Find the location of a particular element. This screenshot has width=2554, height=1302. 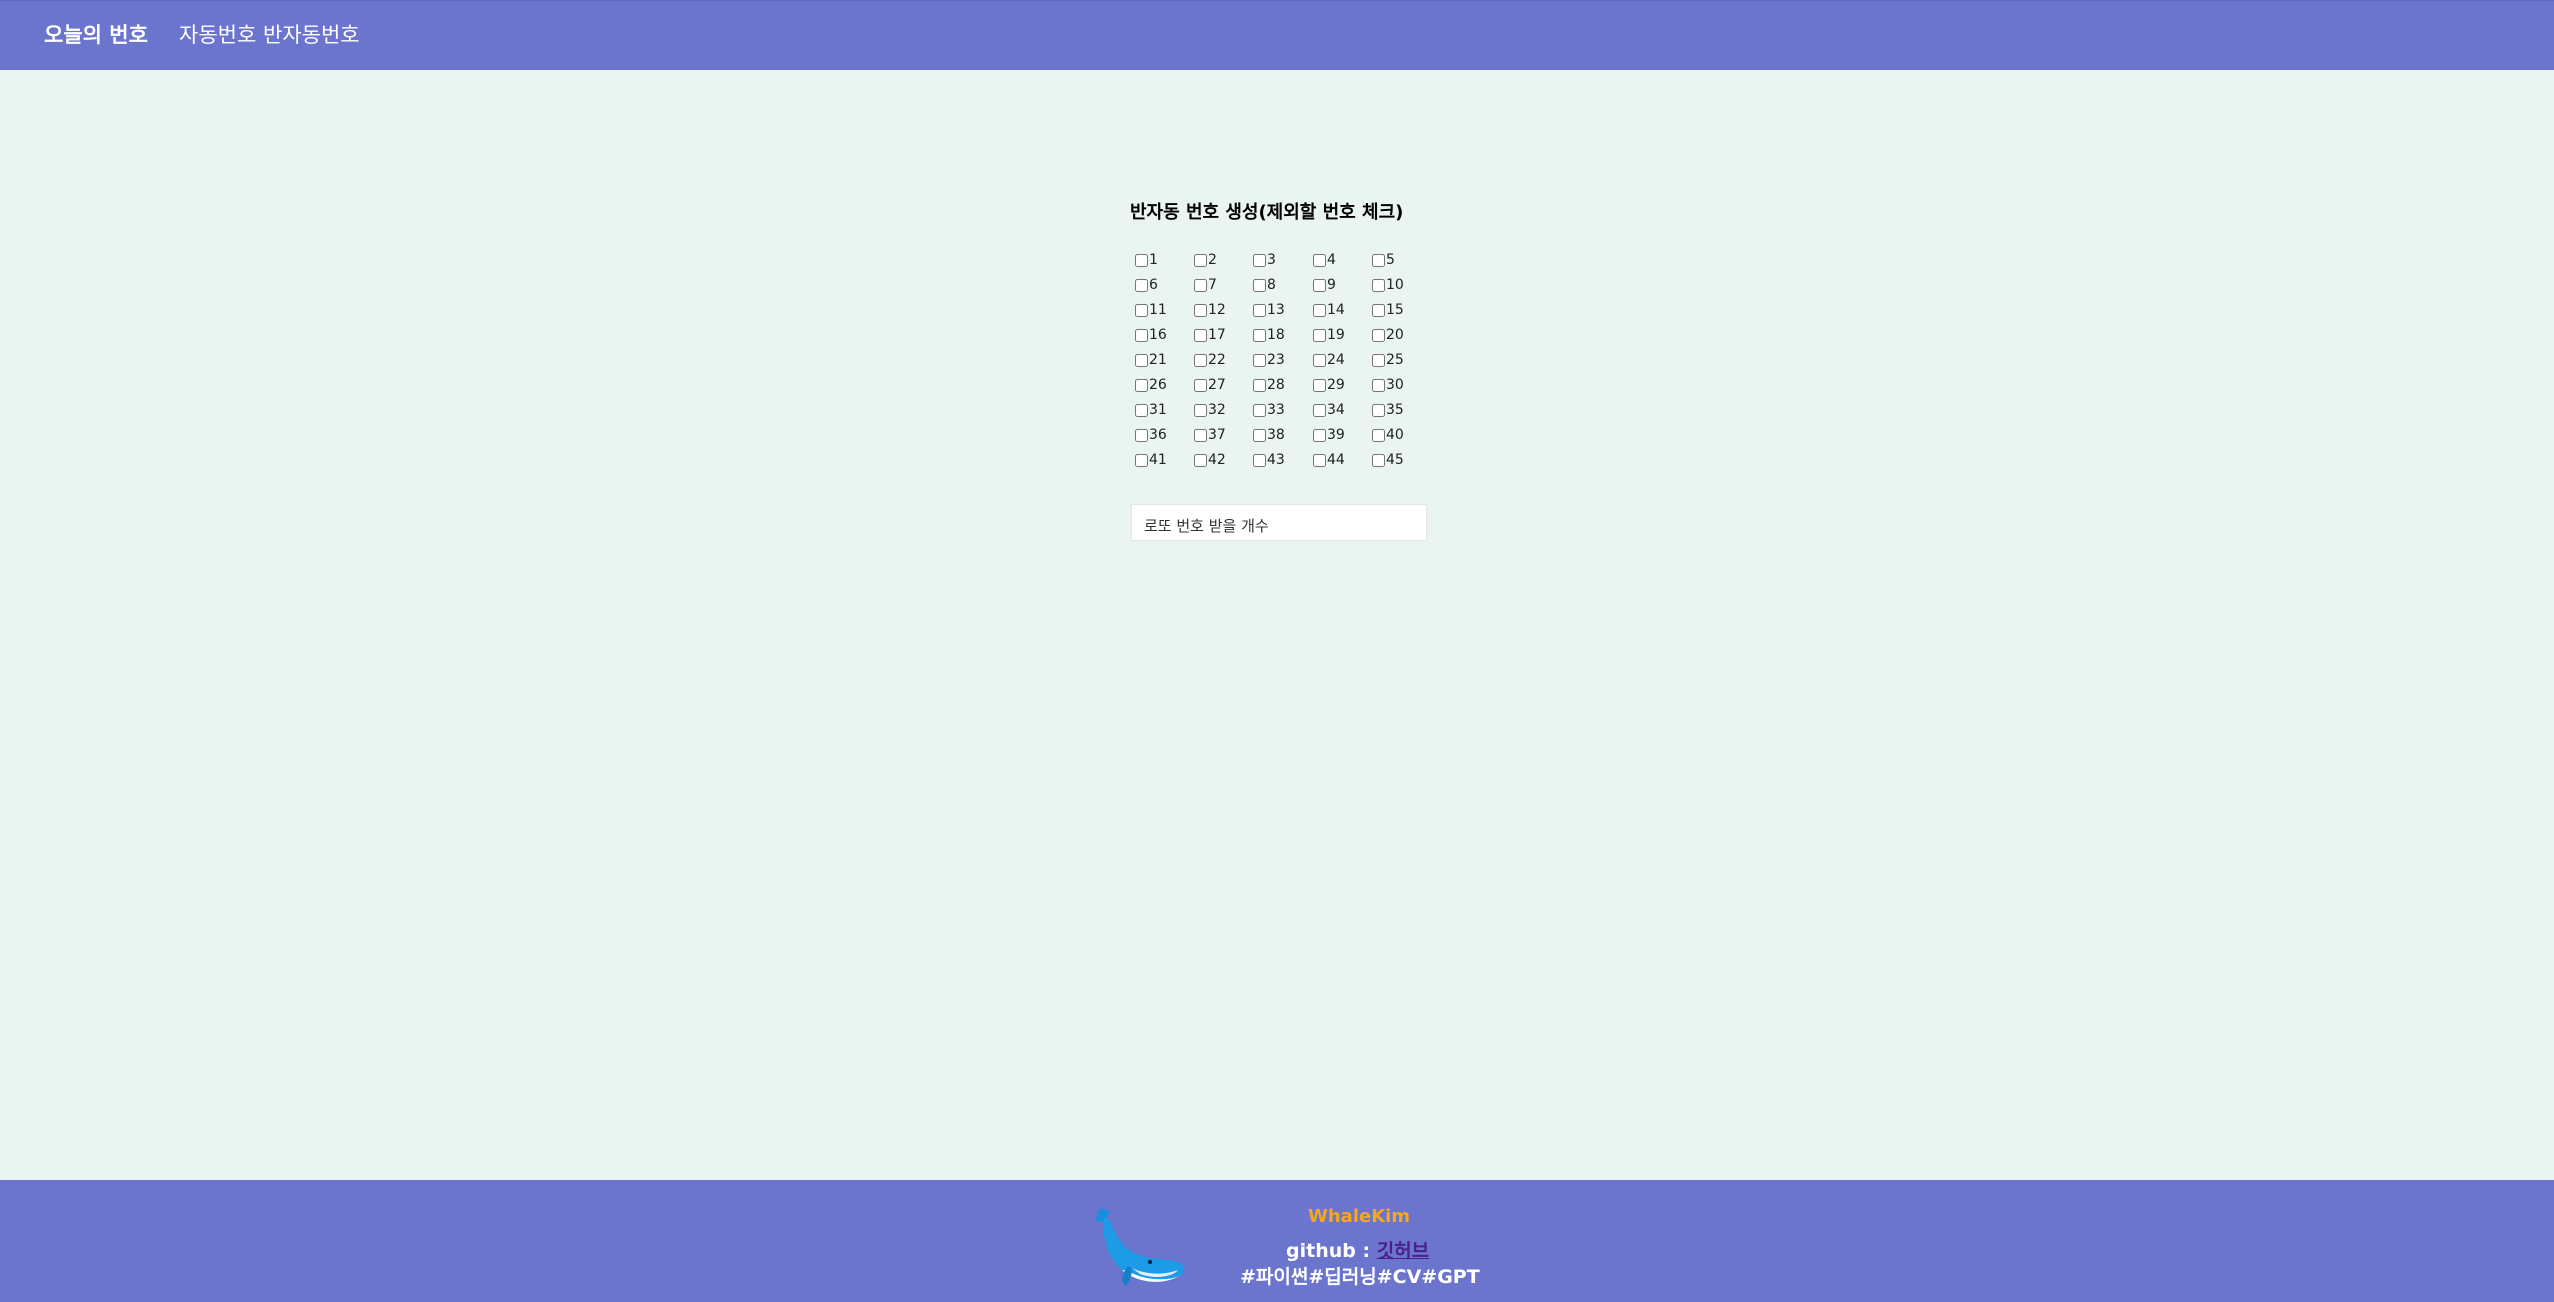

number-option: 23 is located at coordinates (1269, 360).